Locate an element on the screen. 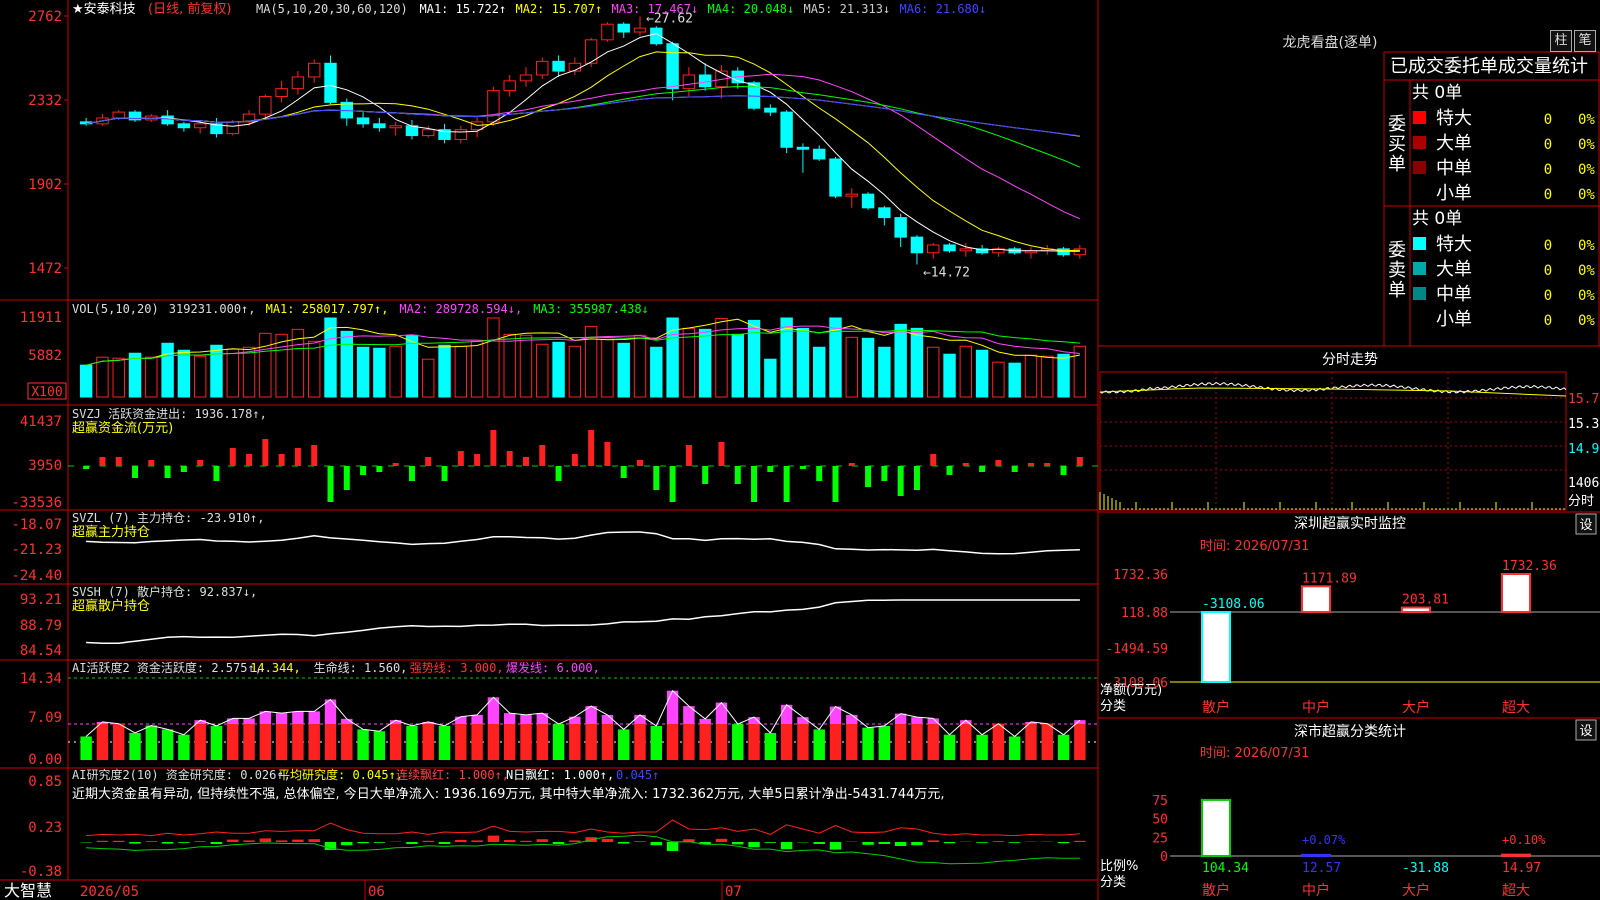  dragon-total: 共 0单 is located at coordinates (1437, 93).